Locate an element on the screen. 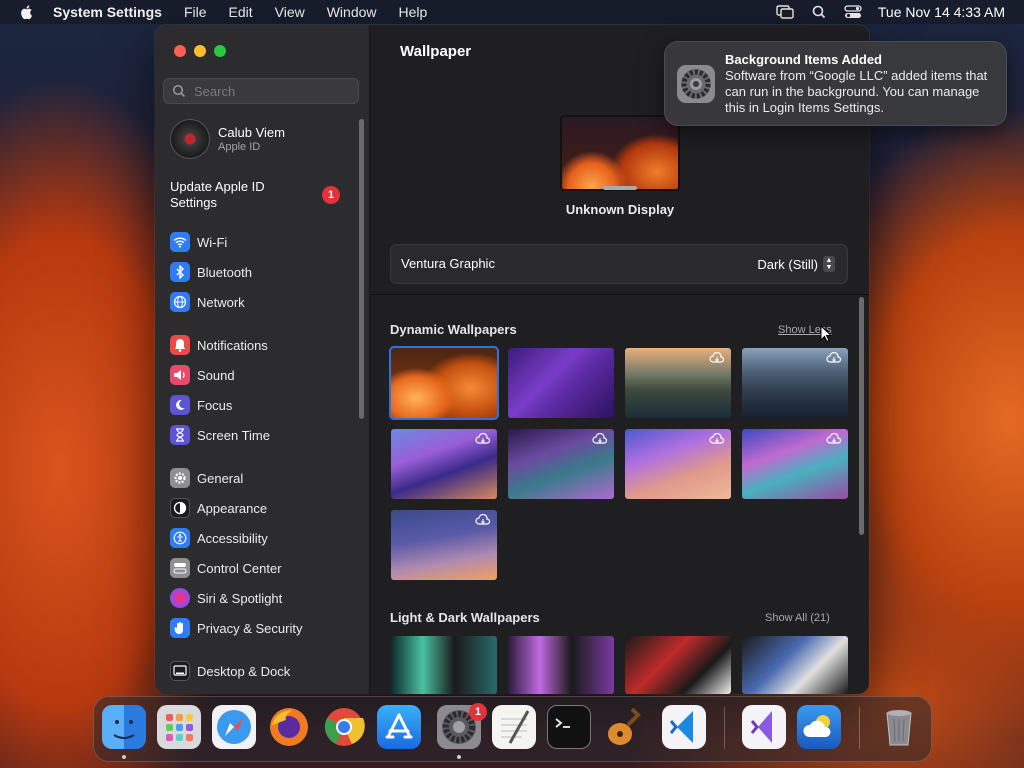 This screenshot has height=768, width=1024. wallpaper-selector-row: Ventura Graphic Dark (Still) ▲ ▼ is located at coordinates (619, 264).